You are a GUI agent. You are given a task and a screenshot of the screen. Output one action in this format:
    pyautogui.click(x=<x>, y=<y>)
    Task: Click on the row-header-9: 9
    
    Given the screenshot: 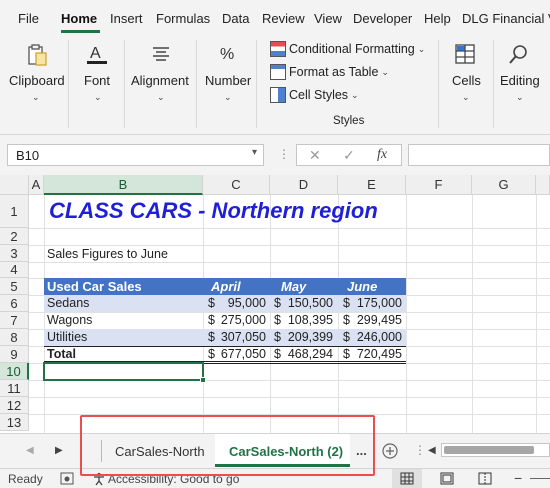 What is the action you would take?
    pyautogui.click(x=14, y=354)
    